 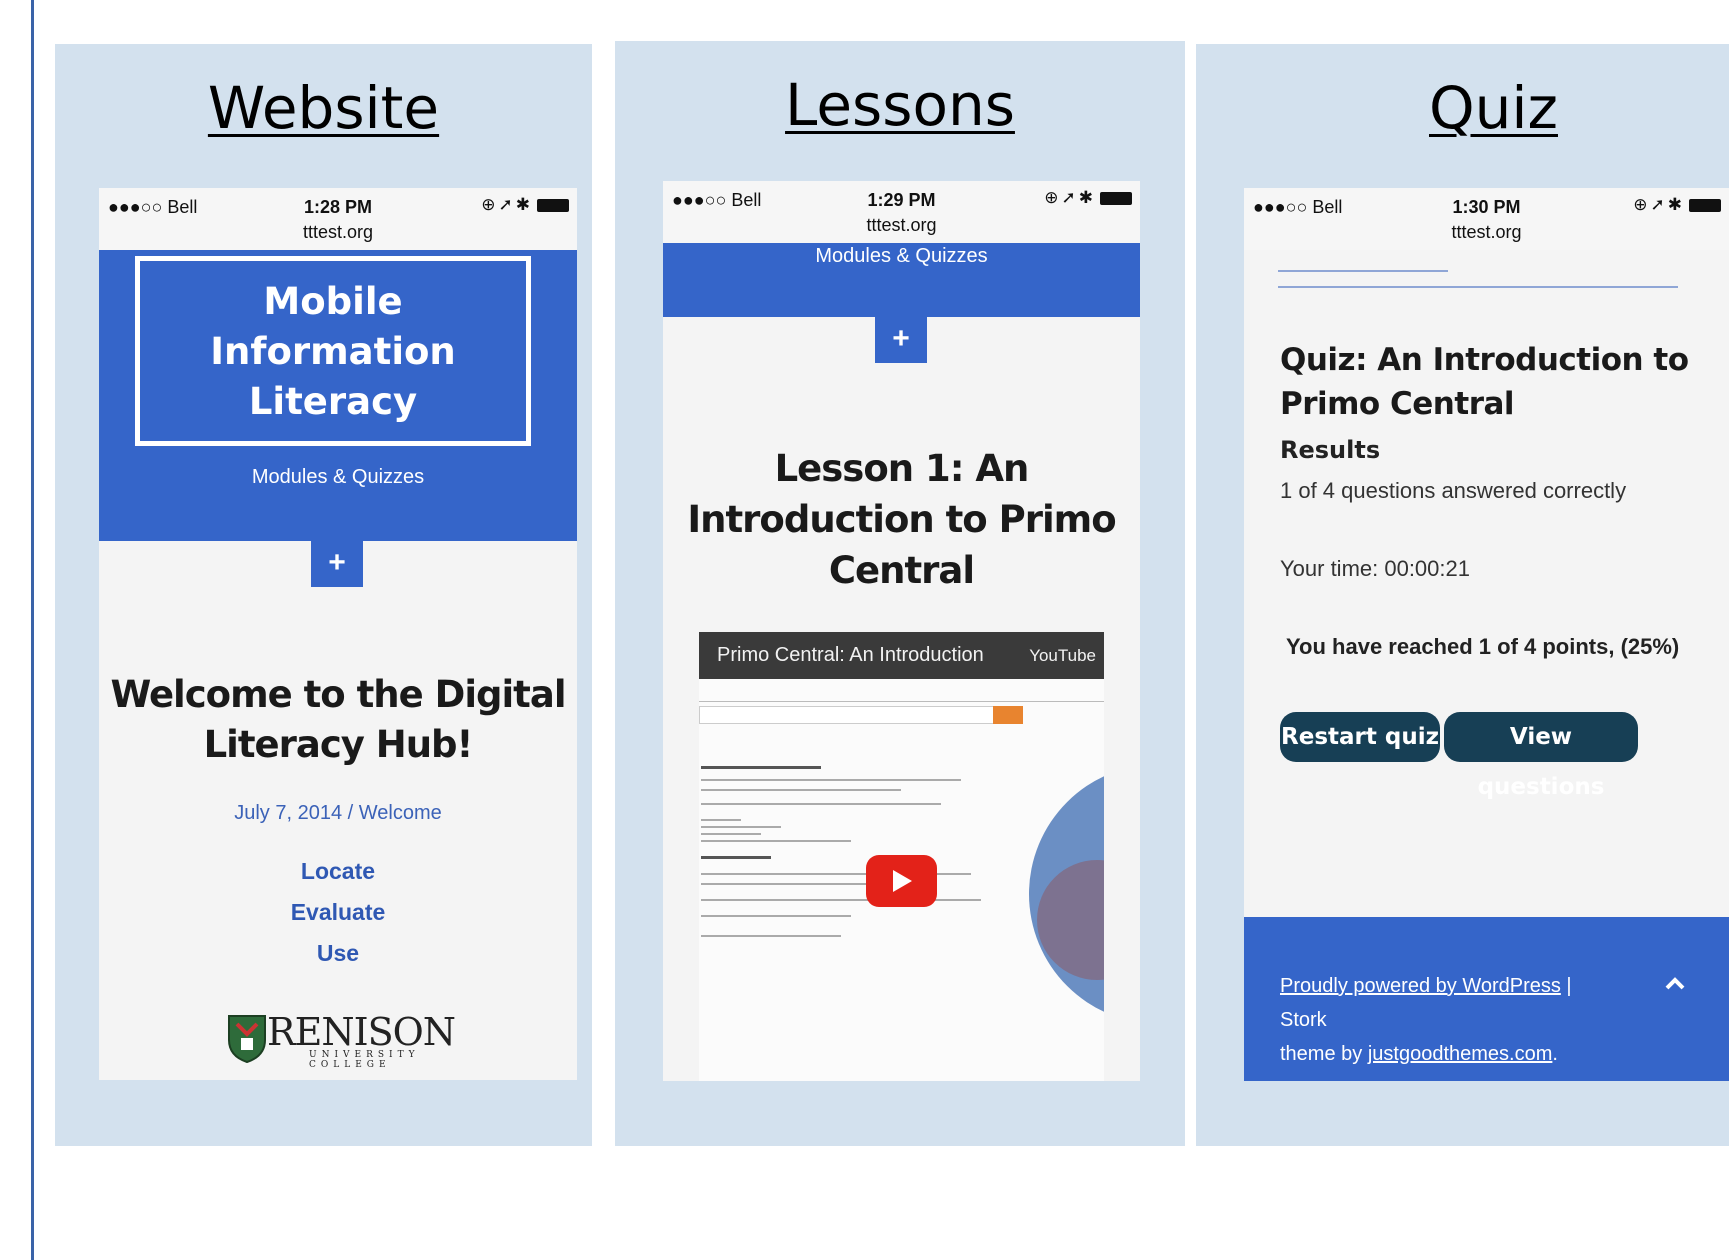 I want to click on lesson-title-line-1: Lesson 1: An, so click(x=902, y=468).